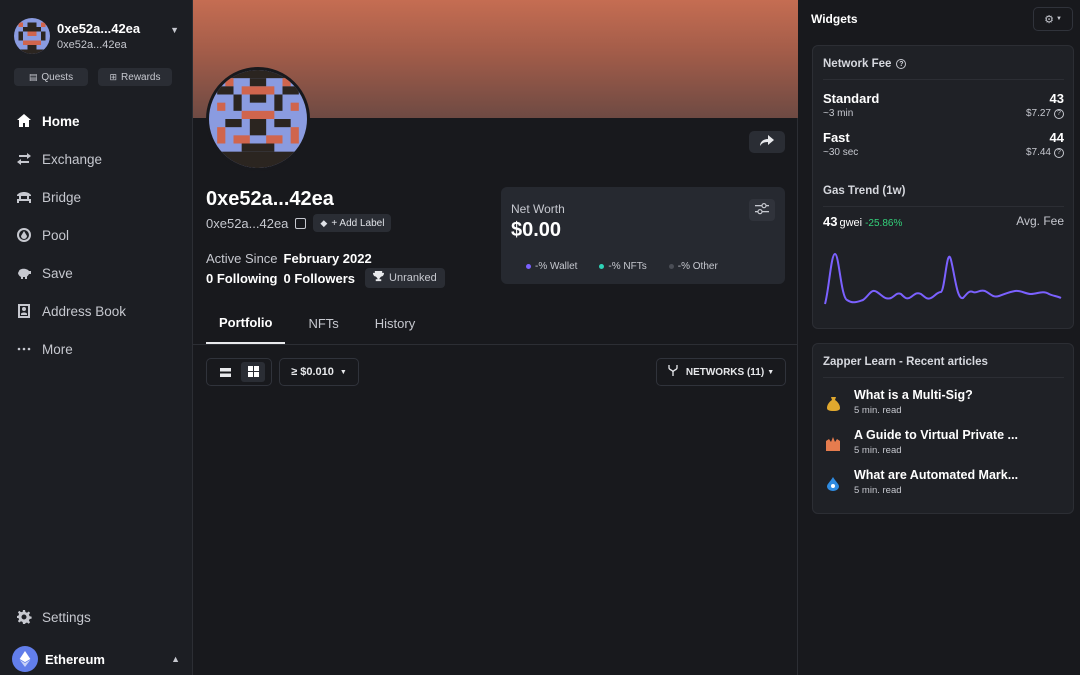 The width and height of the screenshot is (1080, 675). What do you see at coordinates (32, 36) in the screenshot?
I see `avatar` at bounding box center [32, 36].